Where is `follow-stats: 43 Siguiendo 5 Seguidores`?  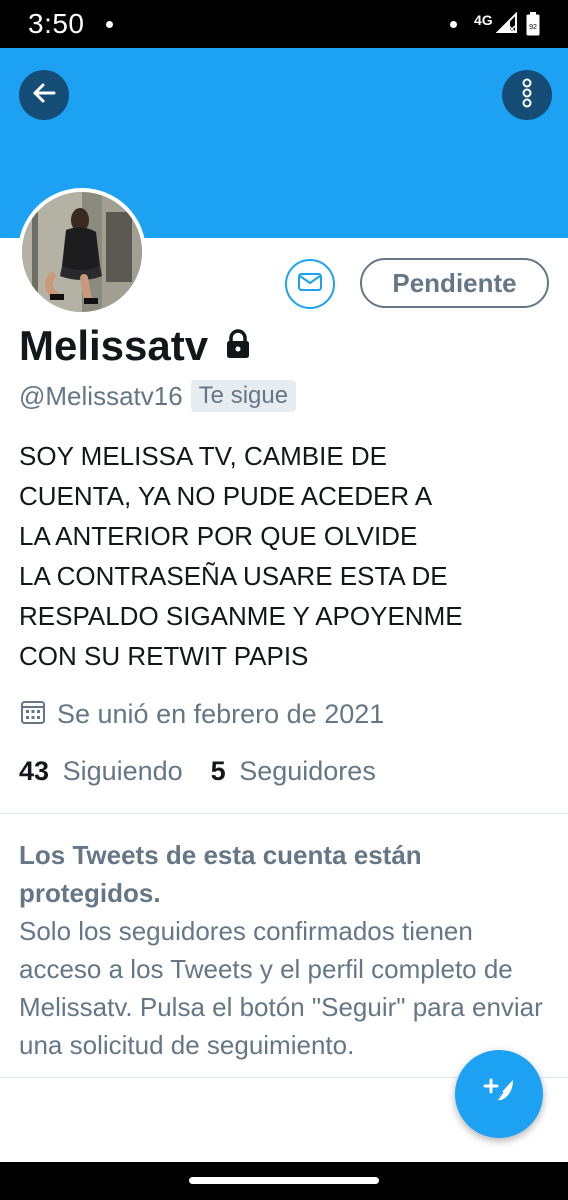 follow-stats: 43 Siguiendo 5 Seguidores is located at coordinates (197, 771).